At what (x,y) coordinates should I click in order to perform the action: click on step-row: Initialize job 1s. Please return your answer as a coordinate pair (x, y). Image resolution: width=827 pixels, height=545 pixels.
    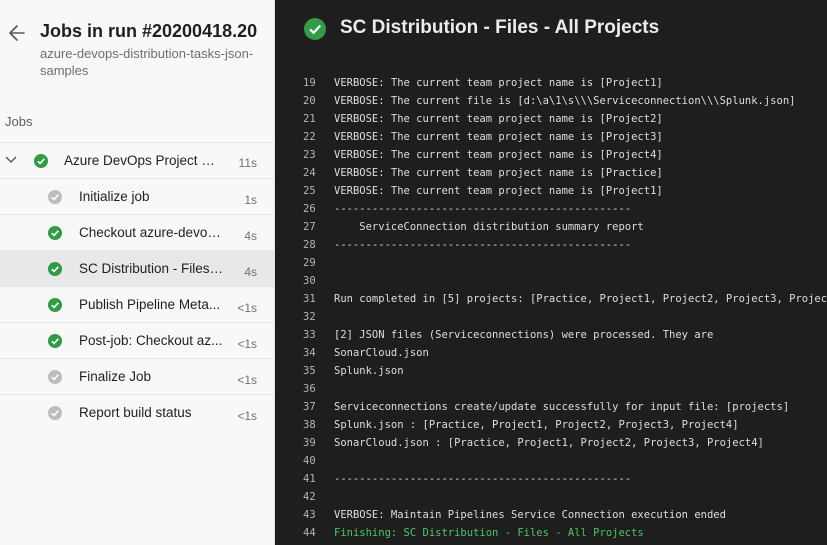
    Looking at the image, I should click on (137, 196).